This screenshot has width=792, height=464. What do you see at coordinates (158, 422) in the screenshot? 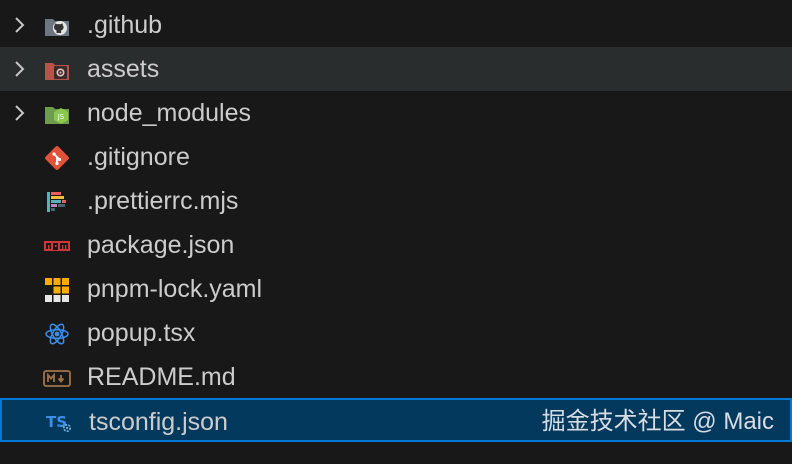
I see `tree-item-label: tsconfig.json` at bounding box center [158, 422].